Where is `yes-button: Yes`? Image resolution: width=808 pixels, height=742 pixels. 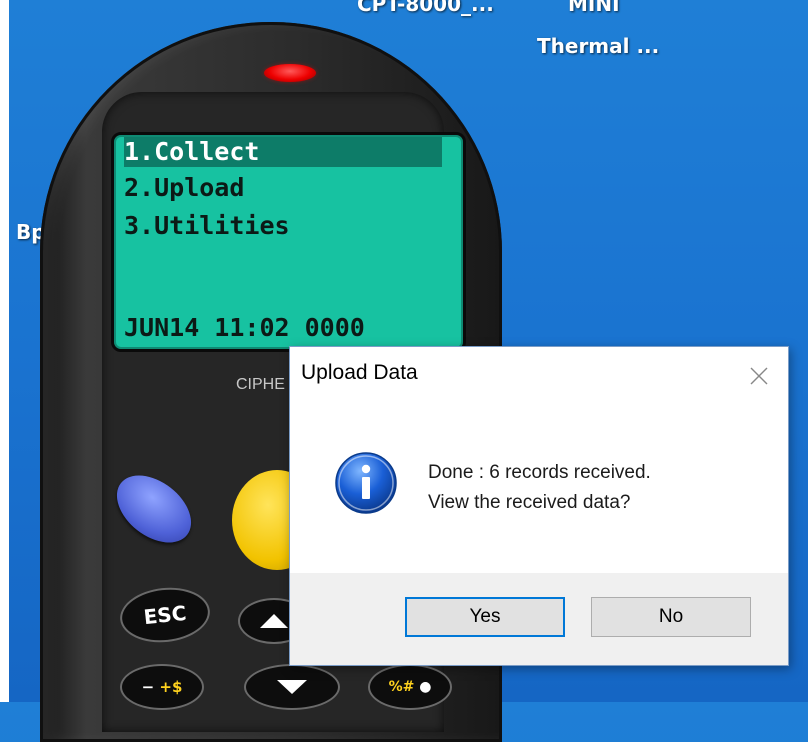
yes-button: Yes is located at coordinates (485, 617).